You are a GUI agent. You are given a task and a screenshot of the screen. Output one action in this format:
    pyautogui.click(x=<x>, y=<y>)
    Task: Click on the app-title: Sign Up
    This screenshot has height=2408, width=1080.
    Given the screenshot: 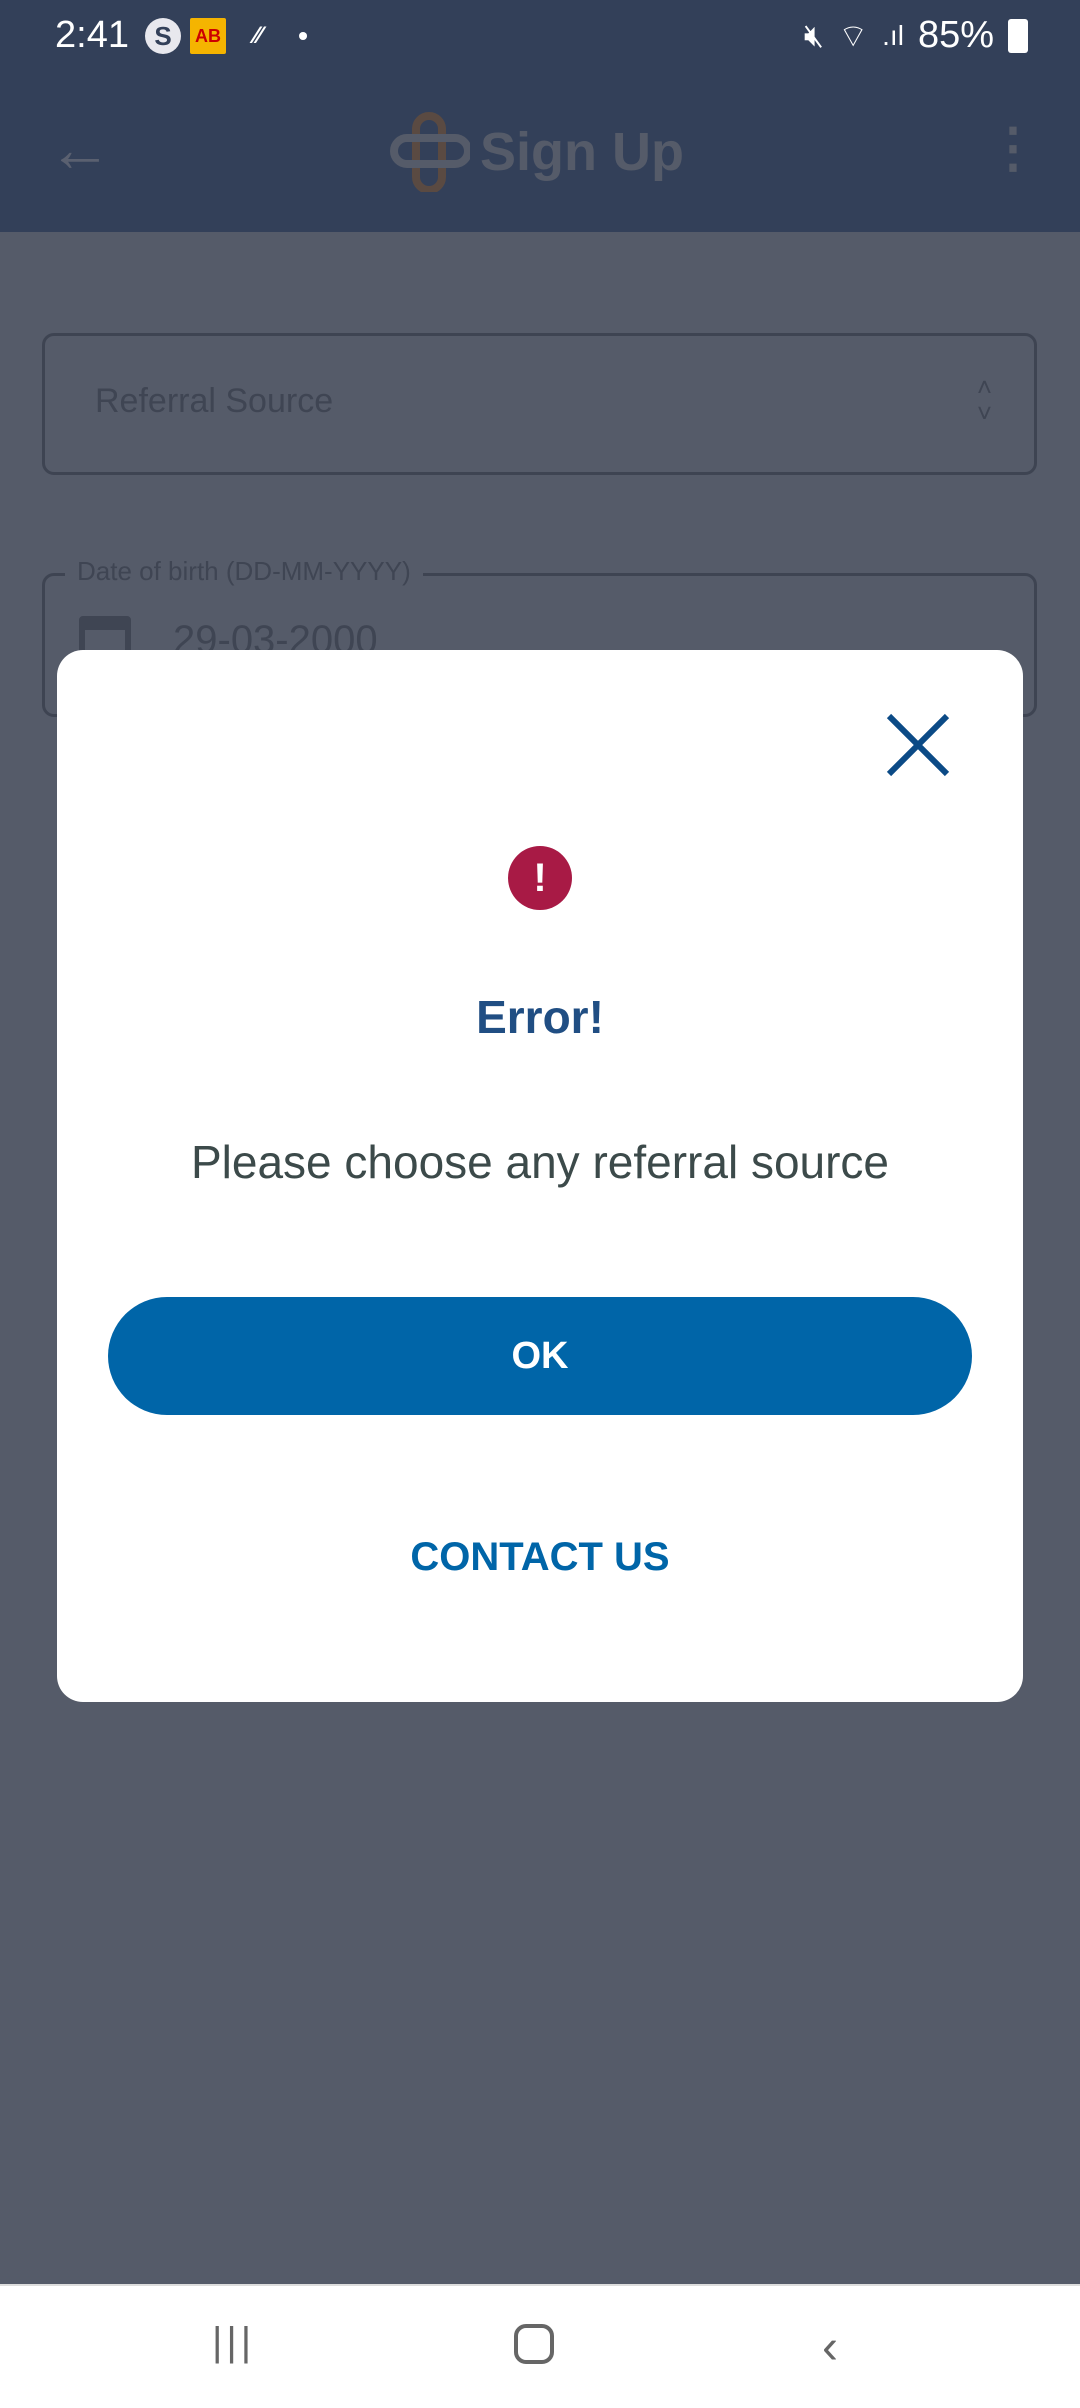 What is the action you would take?
    pyautogui.click(x=537, y=152)
    